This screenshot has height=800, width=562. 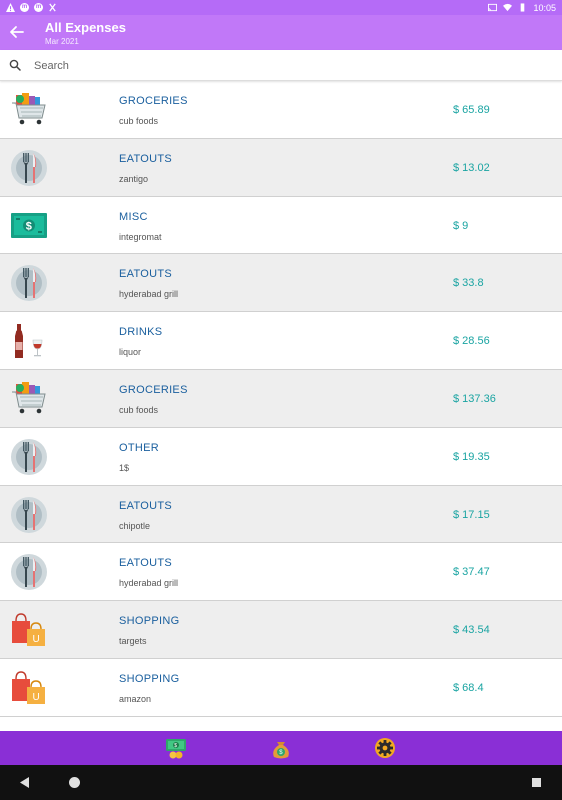 I want to click on expense-description: chipotle, so click(x=135, y=525).